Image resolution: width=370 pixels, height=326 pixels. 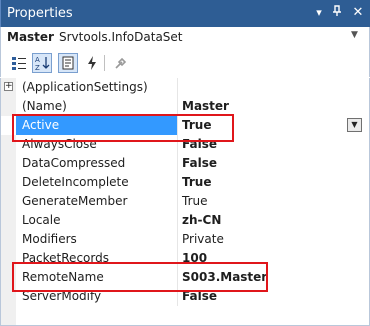 What do you see at coordinates (140, 277) in the screenshot?
I see `annotation-box-remotename` at bounding box center [140, 277].